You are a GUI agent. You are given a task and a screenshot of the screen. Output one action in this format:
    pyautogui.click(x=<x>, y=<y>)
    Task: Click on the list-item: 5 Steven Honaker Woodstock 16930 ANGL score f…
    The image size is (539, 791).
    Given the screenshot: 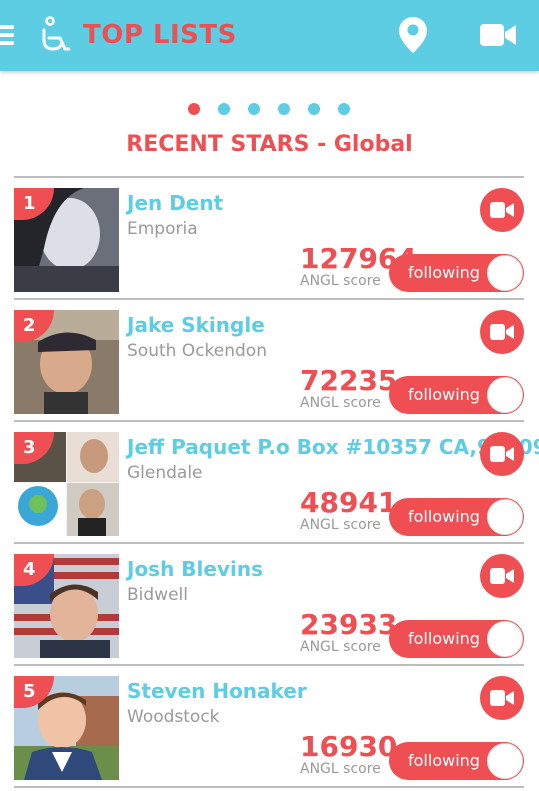 What is the action you would take?
    pyautogui.click(x=269, y=727)
    